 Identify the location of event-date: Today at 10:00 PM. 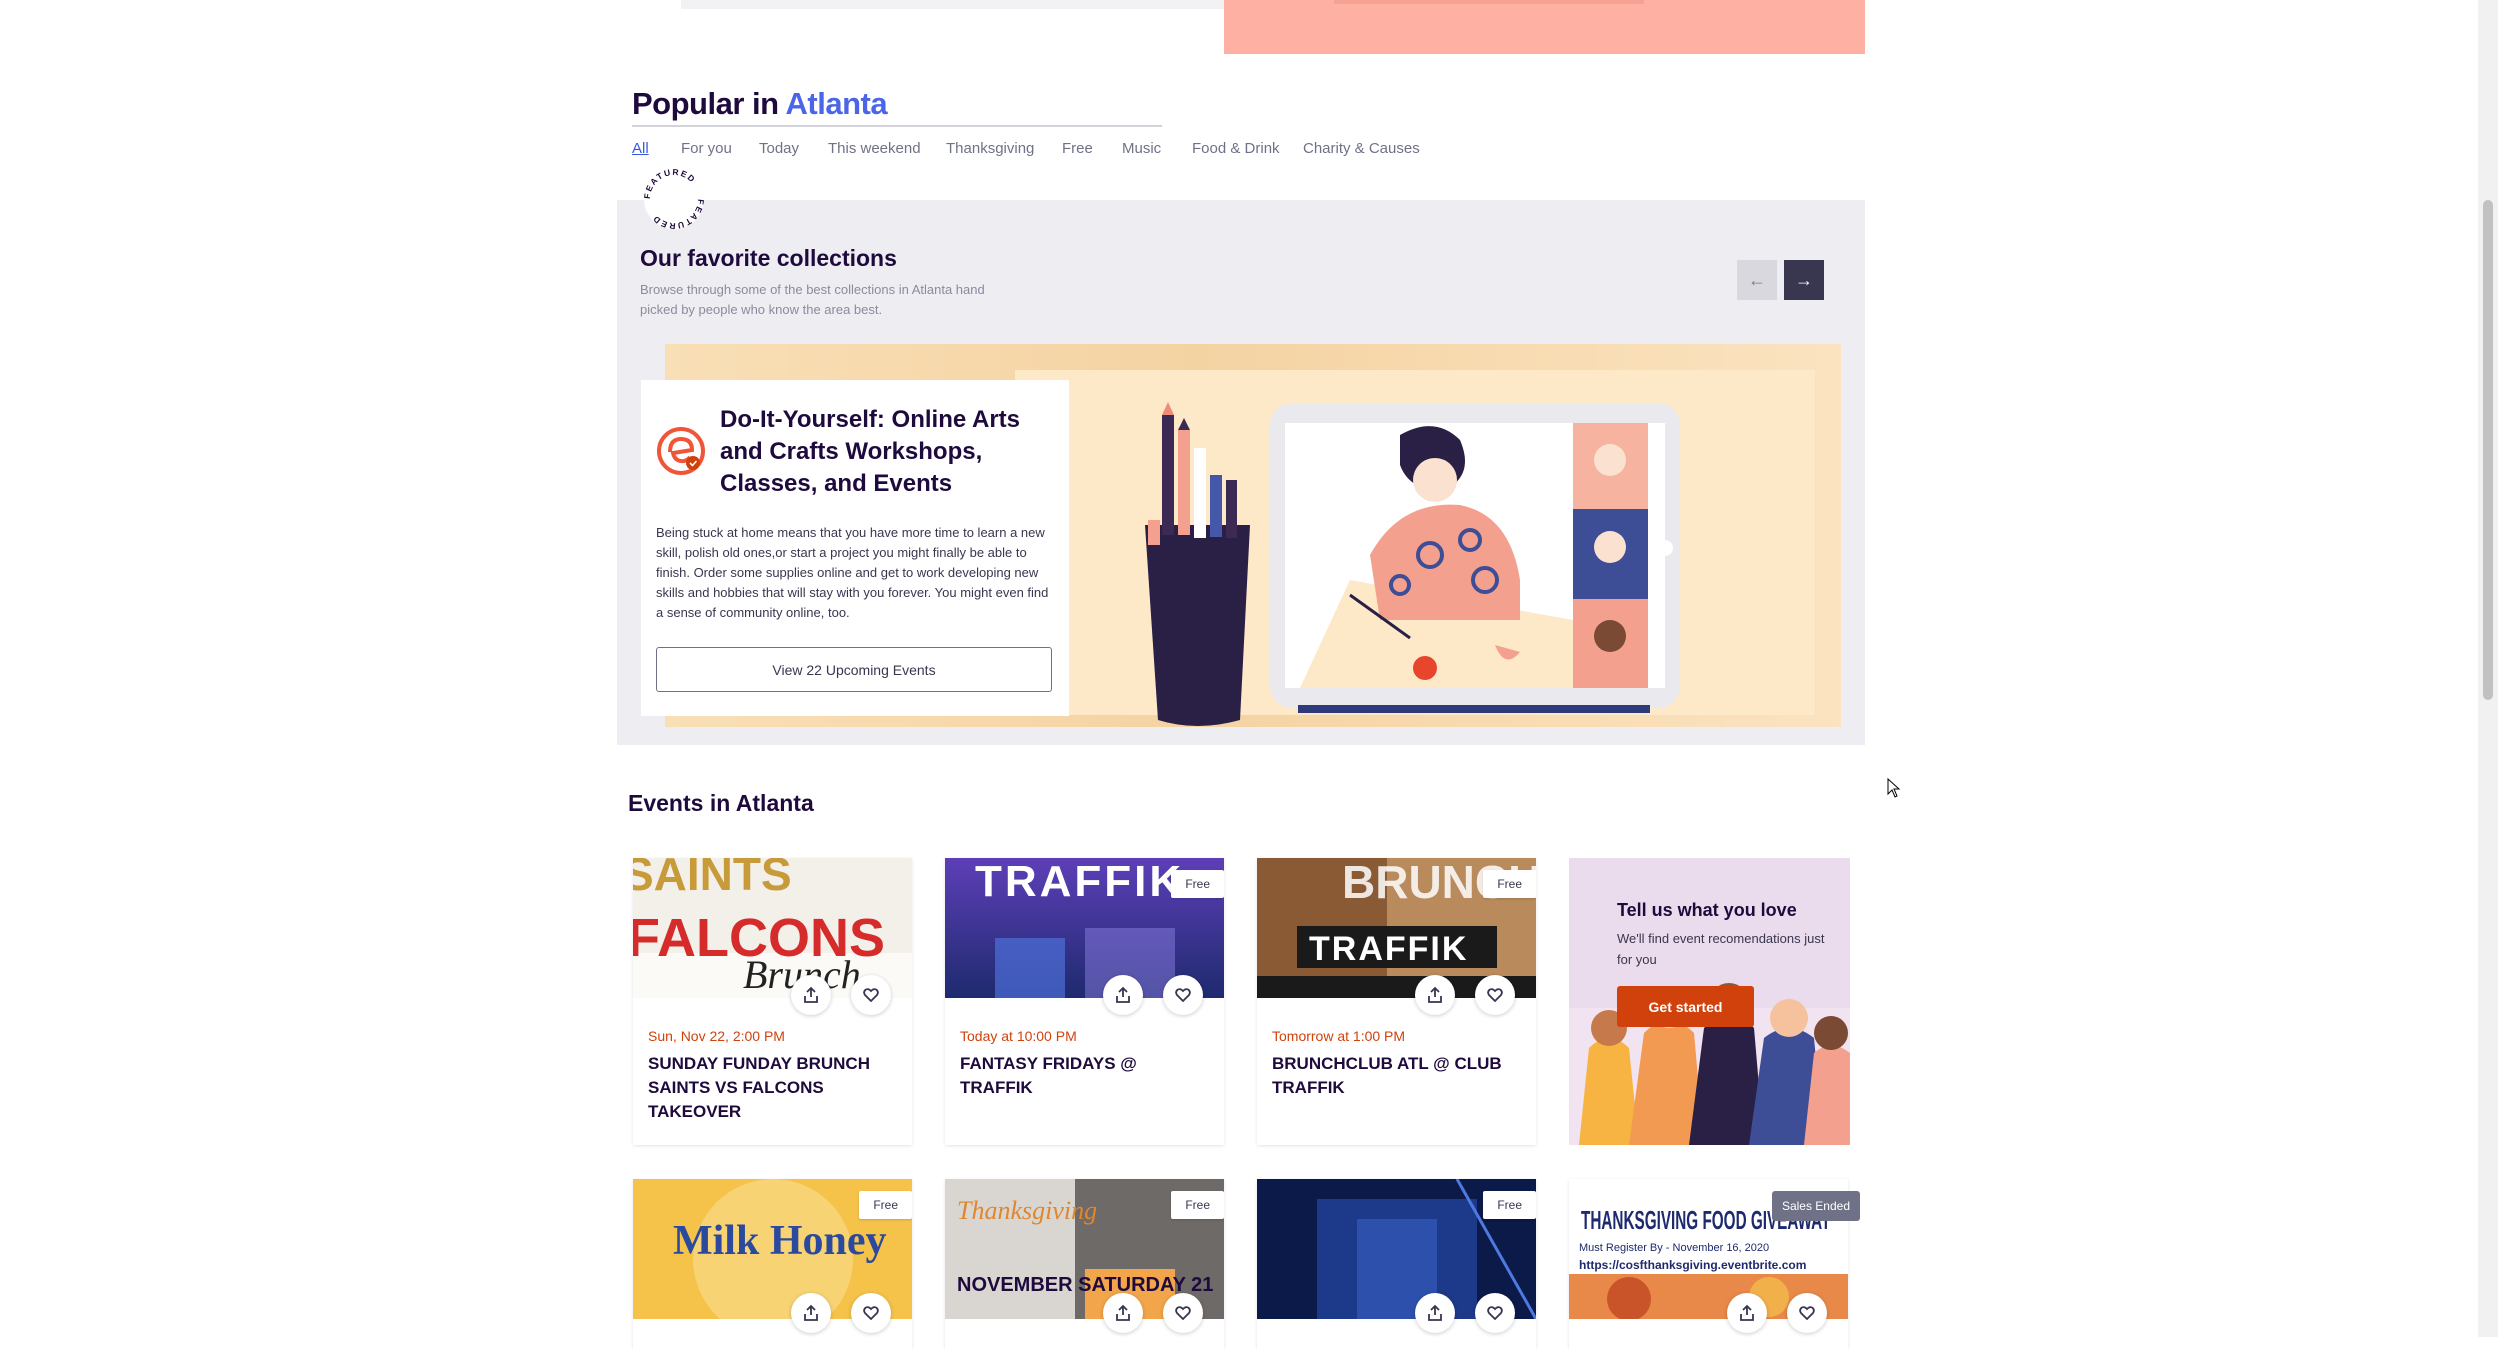
(1018, 1036).